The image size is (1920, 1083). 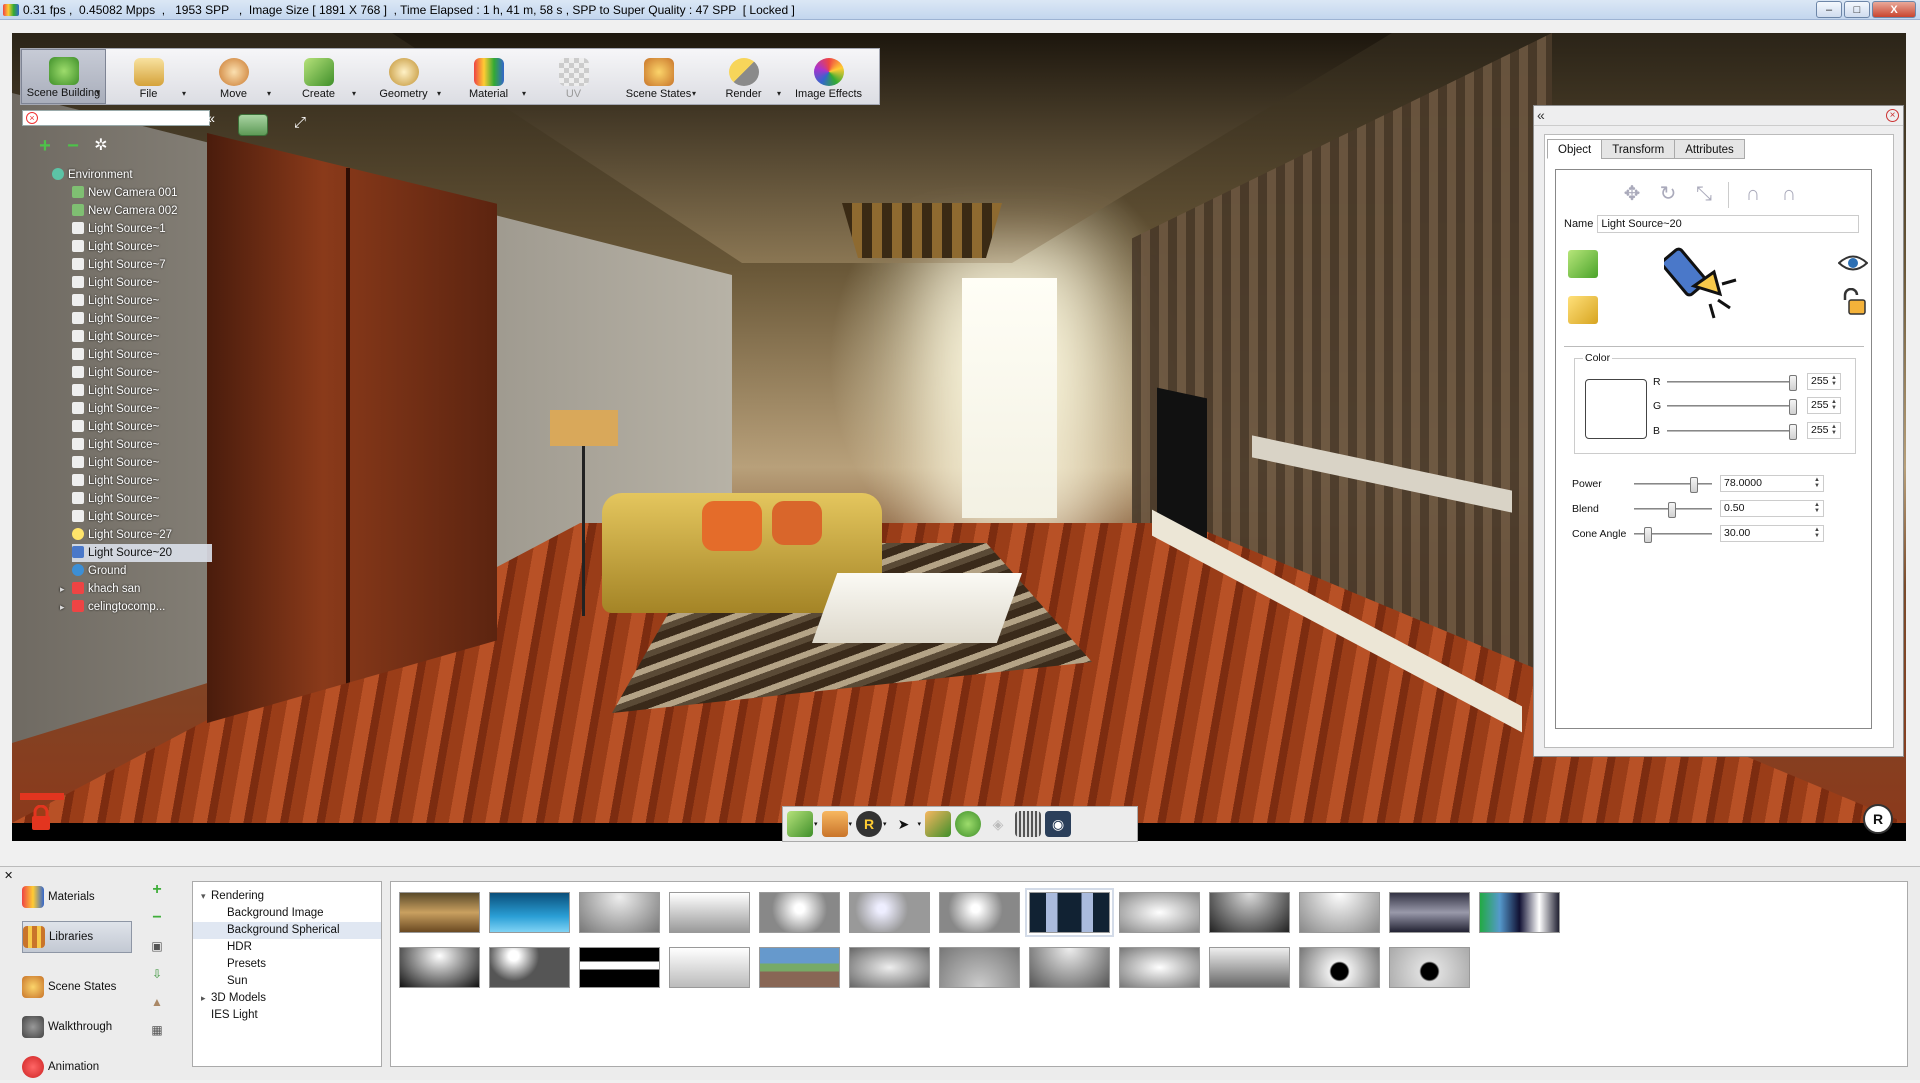 What do you see at coordinates (1673, 509) in the screenshot?
I see `blend-slider` at bounding box center [1673, 509].